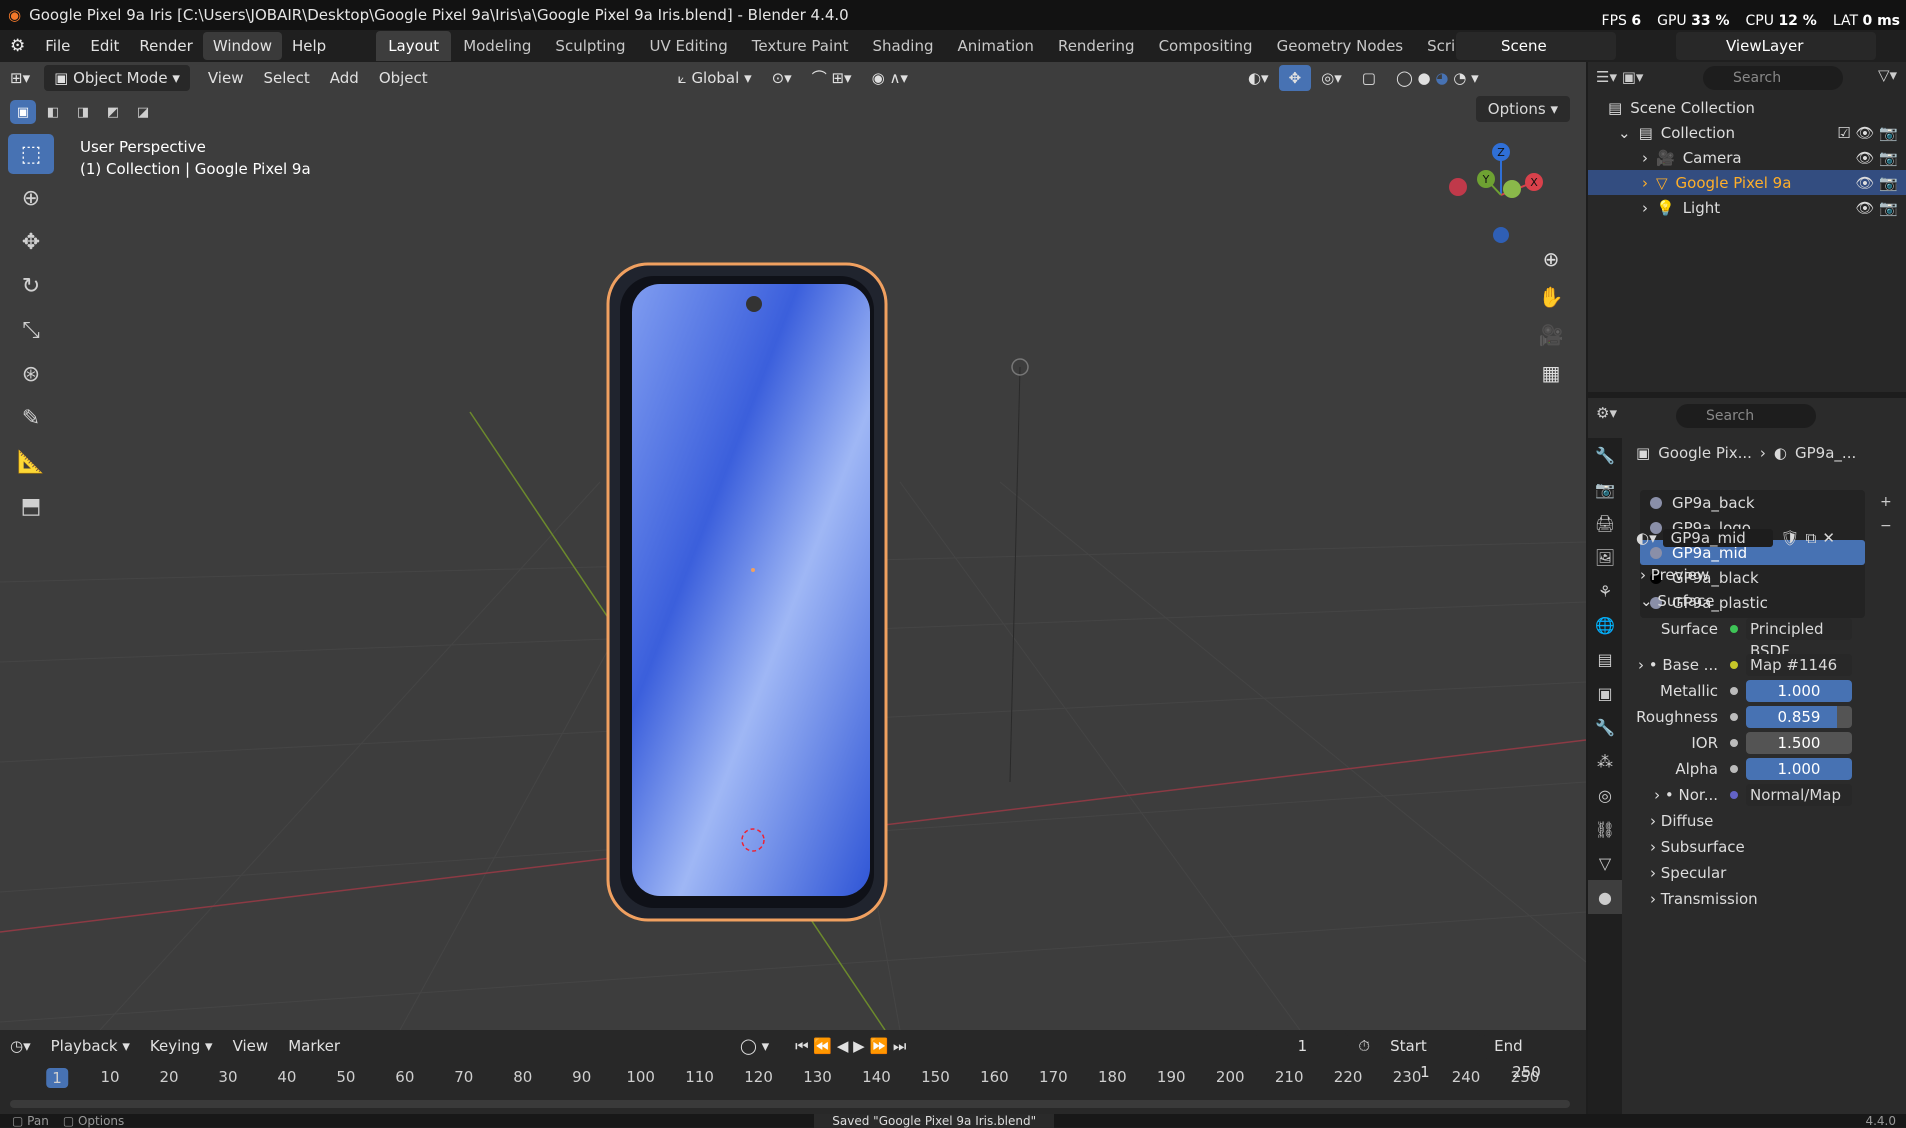 The image size is (1906, 1128). I want to click on tab-layout: Layout, so click(414, 46).